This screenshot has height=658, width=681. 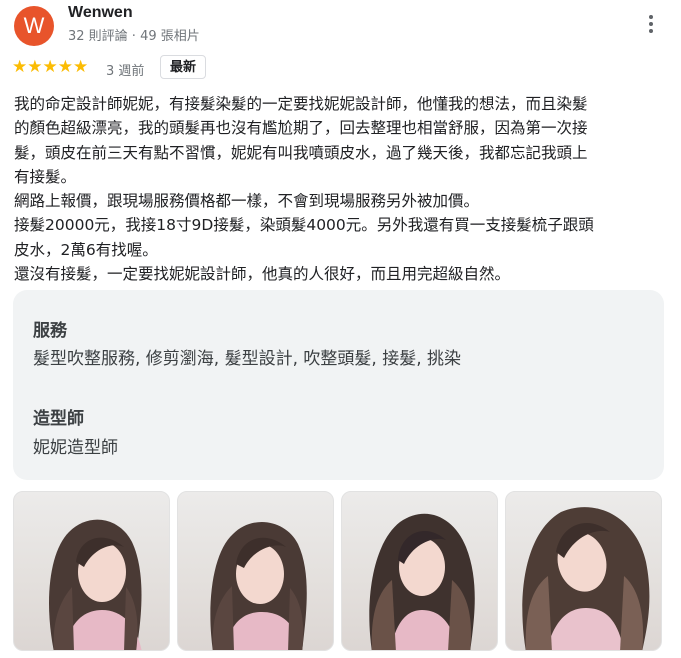 What do you see at coordinates (247, 201) in the screenshot?
I see `review-line: 網路上報價，跟現場服務價格都一樣，不會到現場服務另外被加價。` at bounding box center [247, 201].